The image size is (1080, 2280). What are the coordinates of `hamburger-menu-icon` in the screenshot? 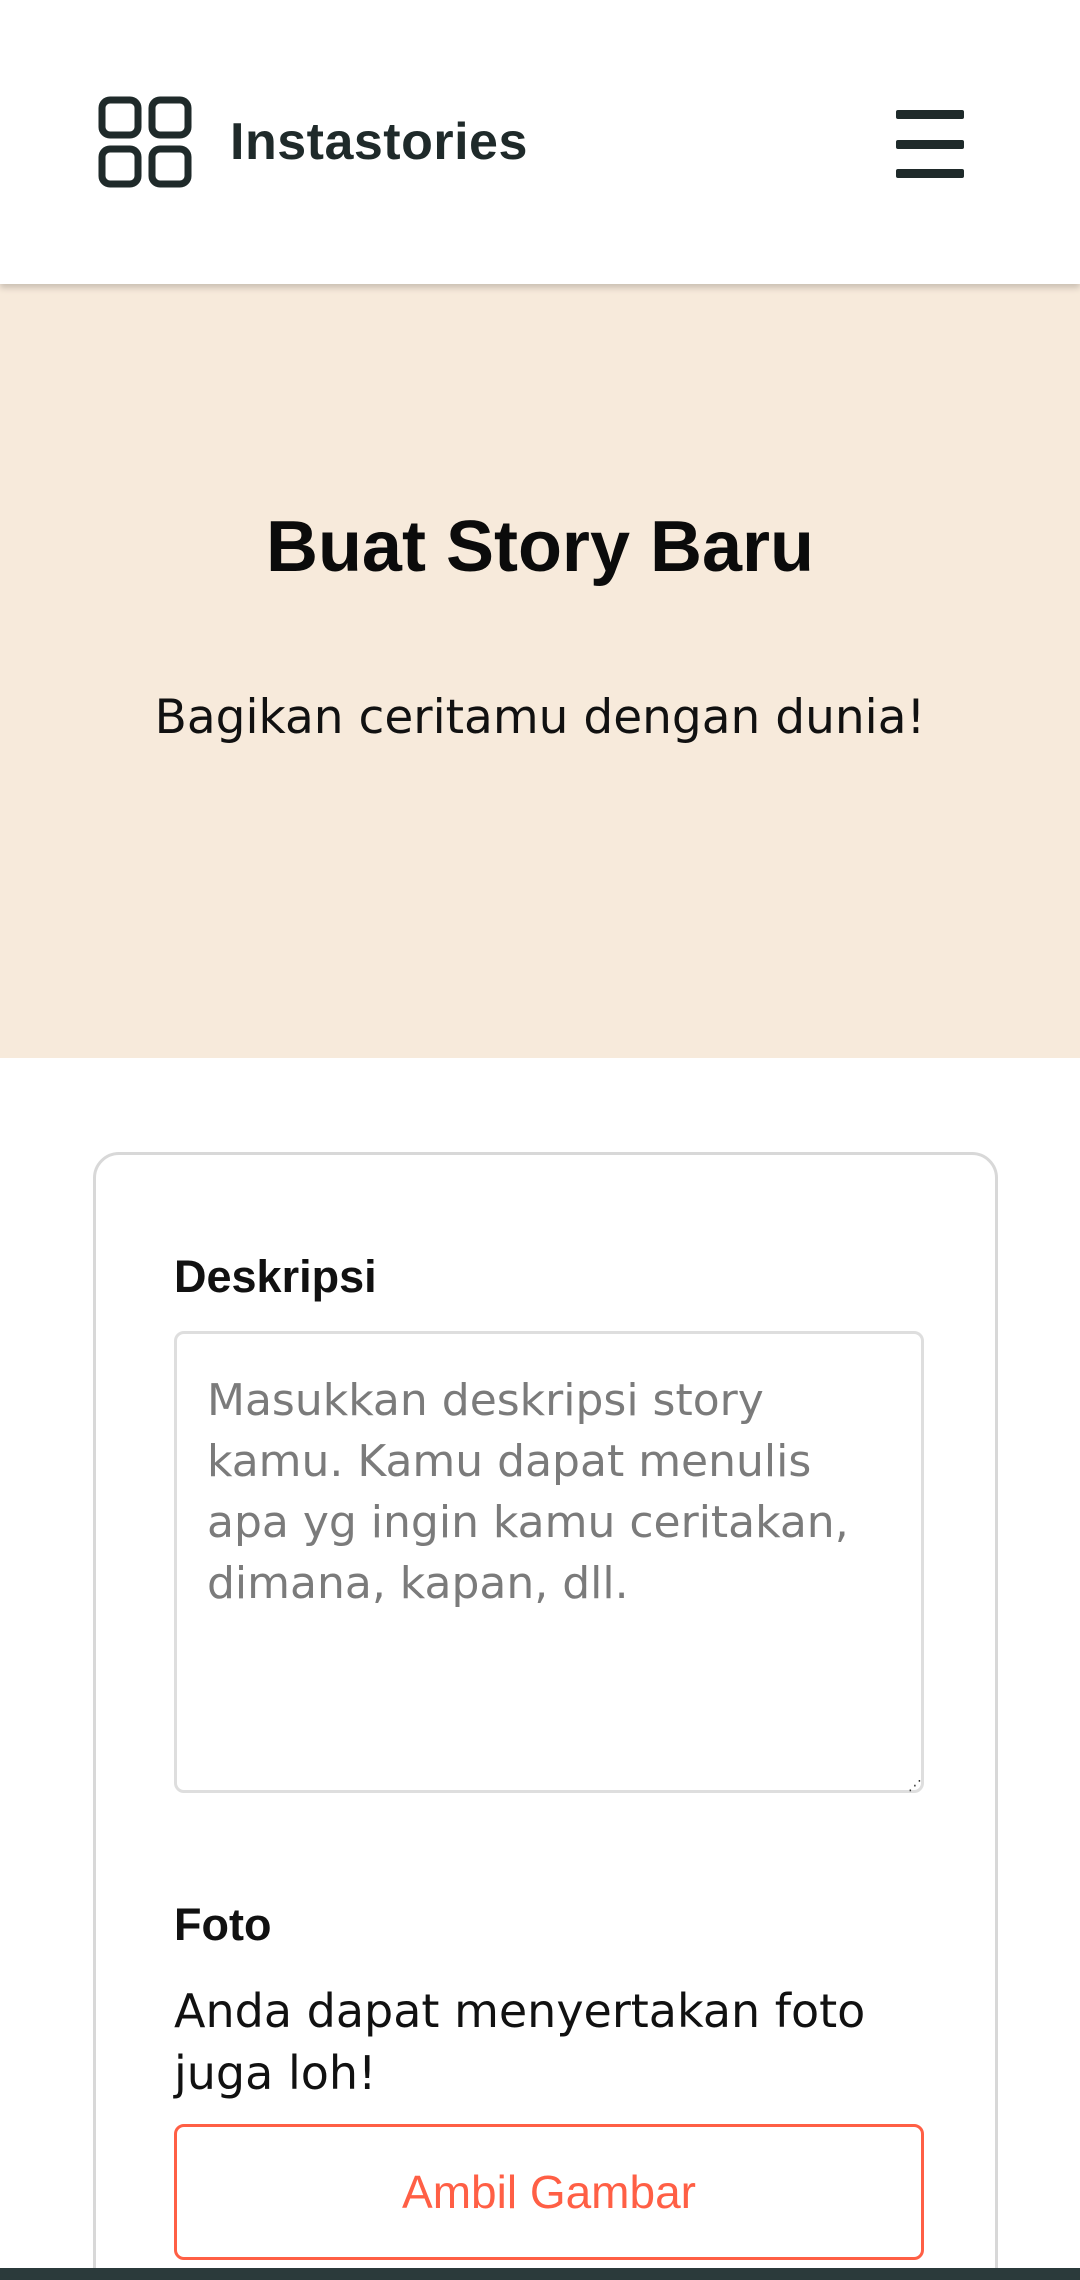 It's located at (930, 144).